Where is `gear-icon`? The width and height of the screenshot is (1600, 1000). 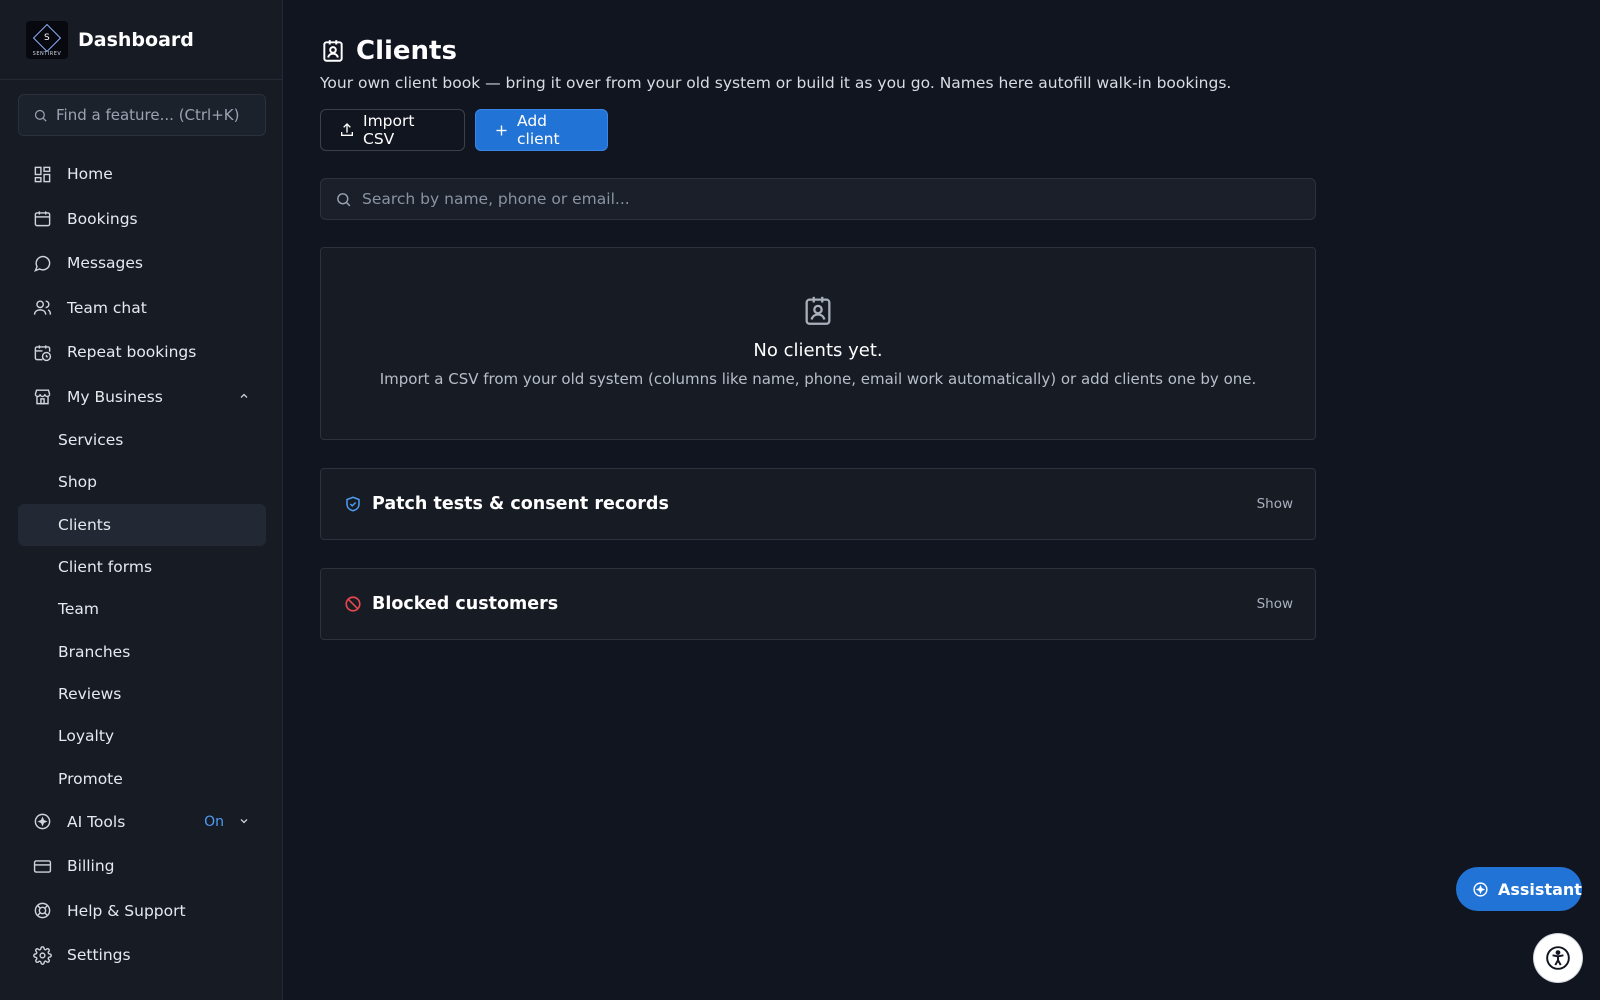
gear-icon is located at coordinates (42, 955).